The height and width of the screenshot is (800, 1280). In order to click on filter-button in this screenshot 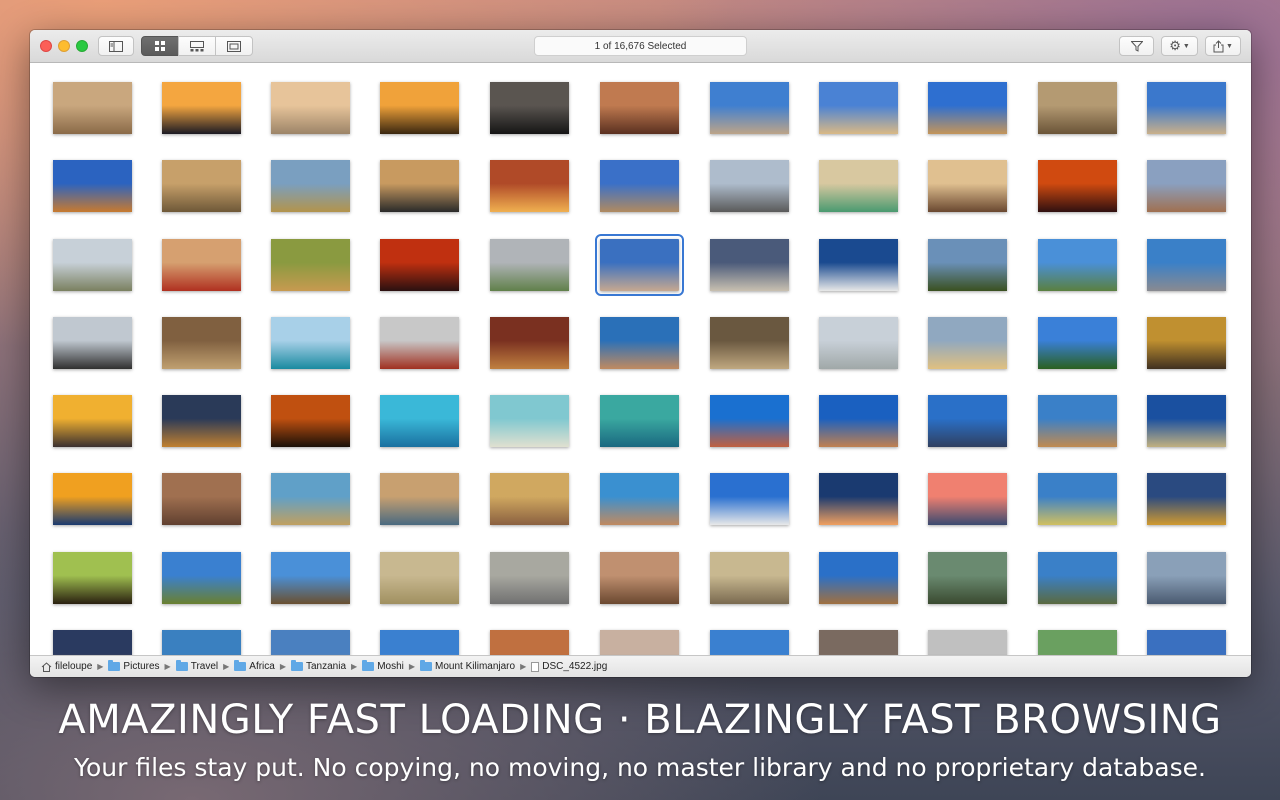, I will do `click(1136, 46)`.